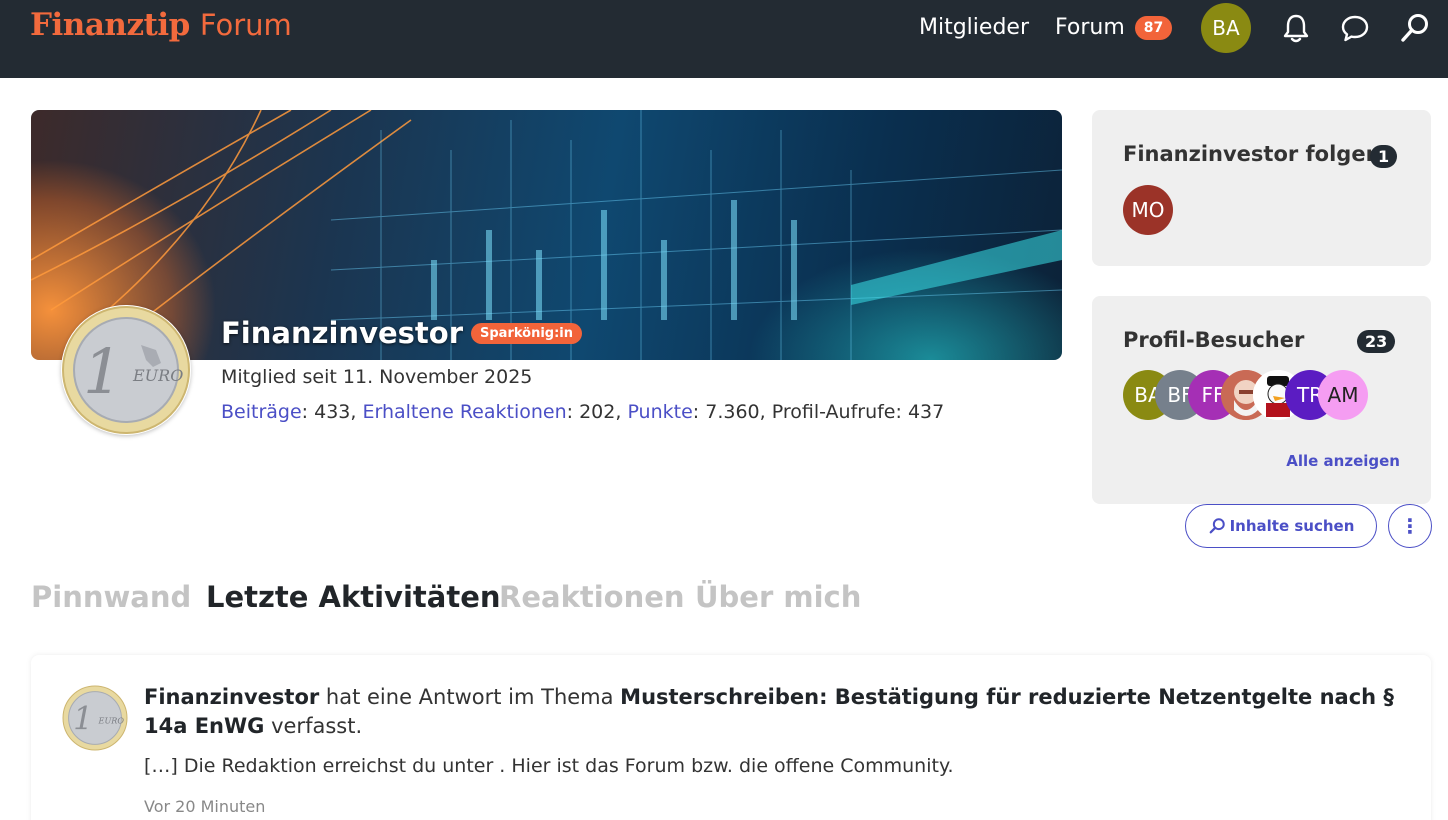 This screenshot has height=820, width=1448. I want to click on top-navigation-bar: Finanztip Forum Mitglieder Forum 87 BA, so click(724, 39).